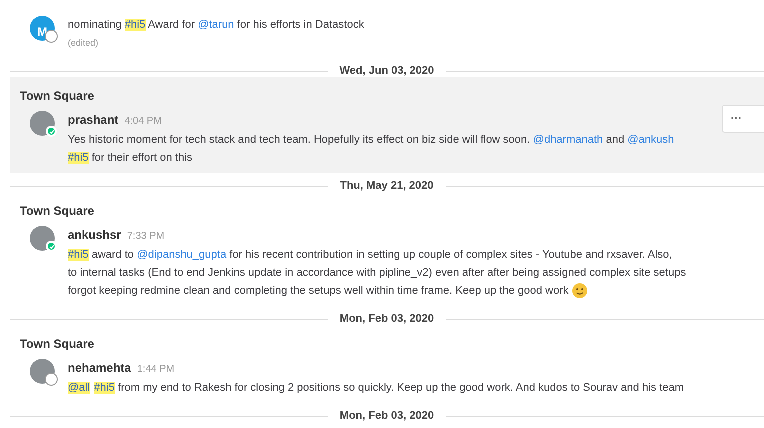 The image size is (764, 428). I want to click on message-text: nominating, so click(95, 25).